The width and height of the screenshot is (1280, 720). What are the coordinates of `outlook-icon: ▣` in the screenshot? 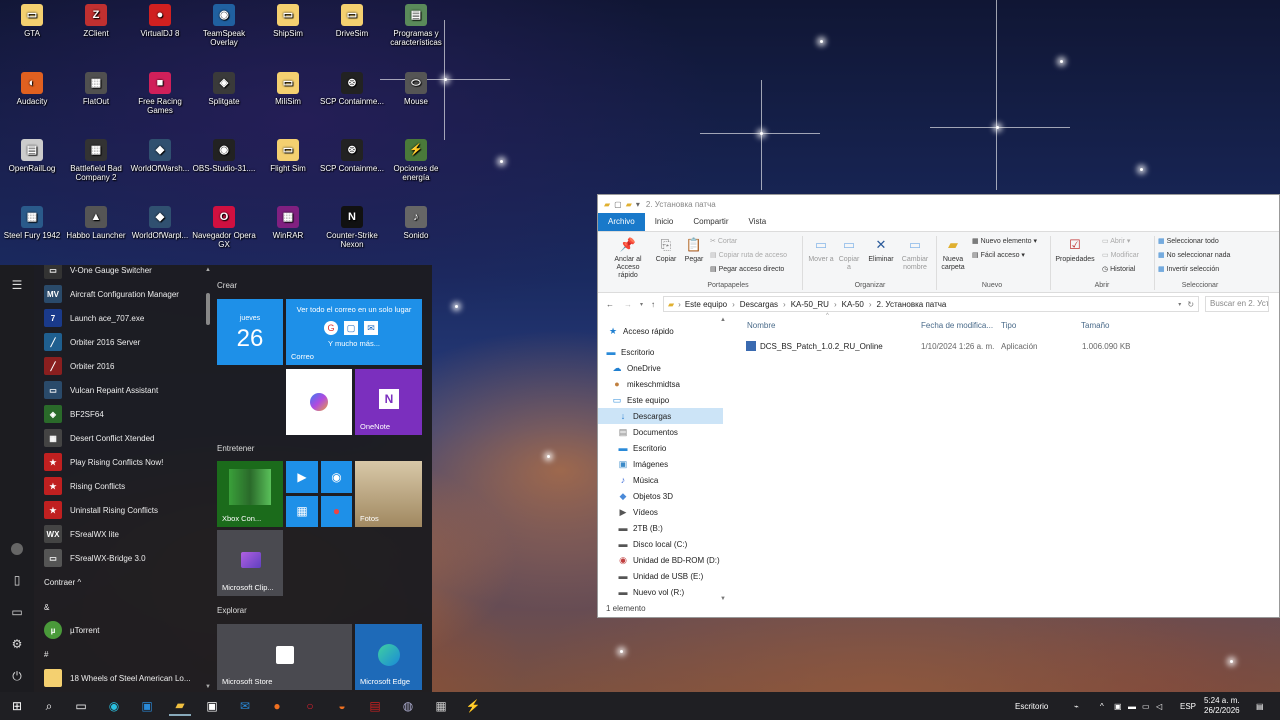 It's located at (147, 706).